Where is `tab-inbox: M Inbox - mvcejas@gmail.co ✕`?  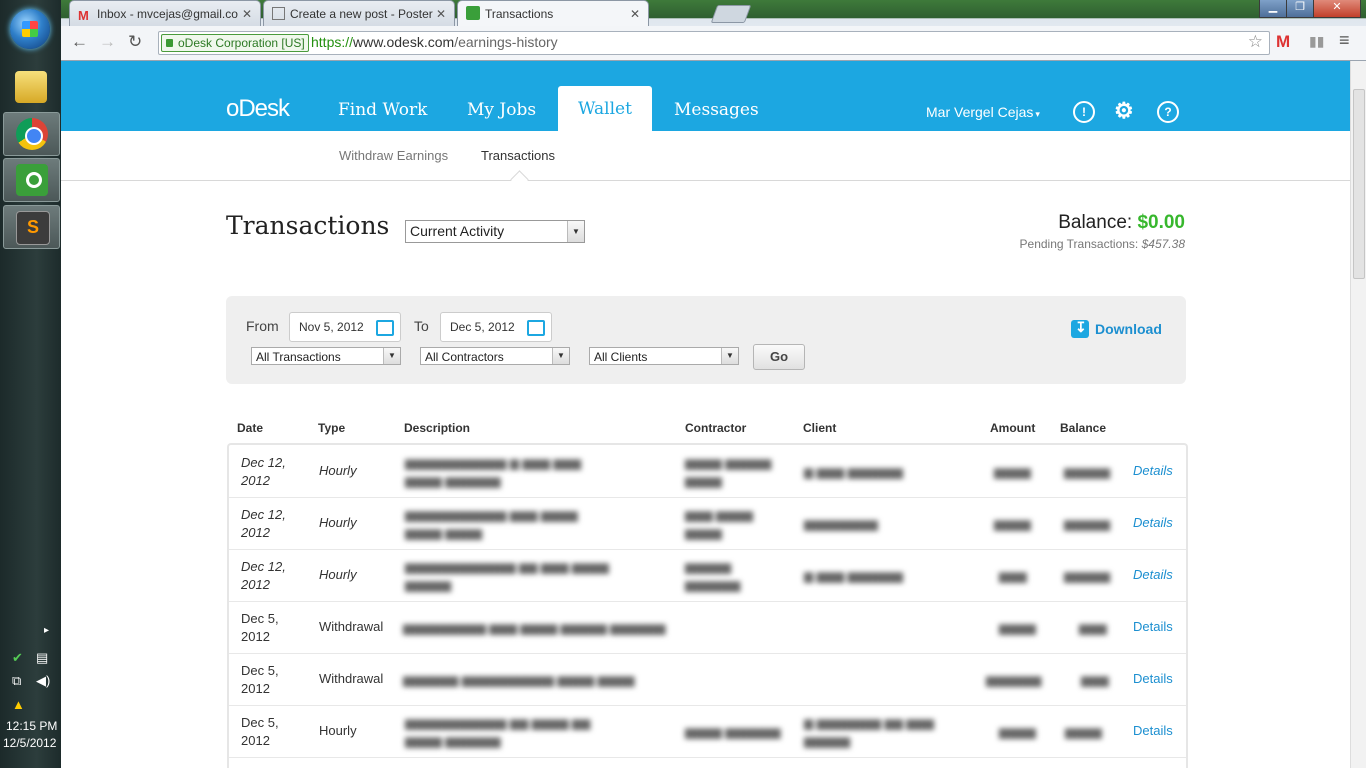 tab-inbox: M Inbox - mvcejas@gmail.co ✕ is located at coordinates (165, 13).